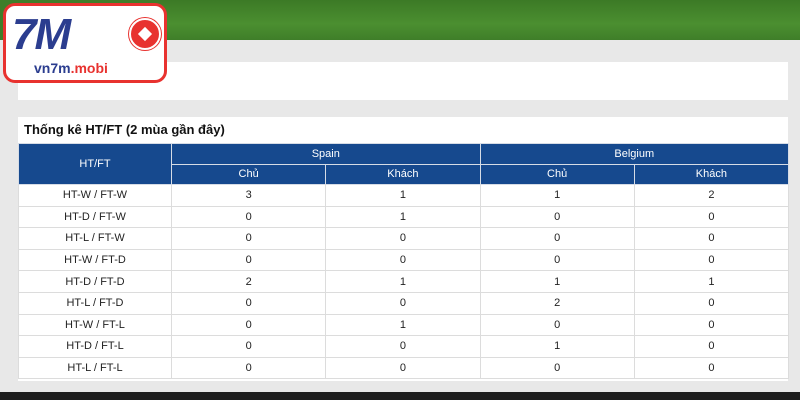  Describe the element at coordinates (95, 303) in the screenshot. I see `row-label: HT-L / FT-D` at that location.